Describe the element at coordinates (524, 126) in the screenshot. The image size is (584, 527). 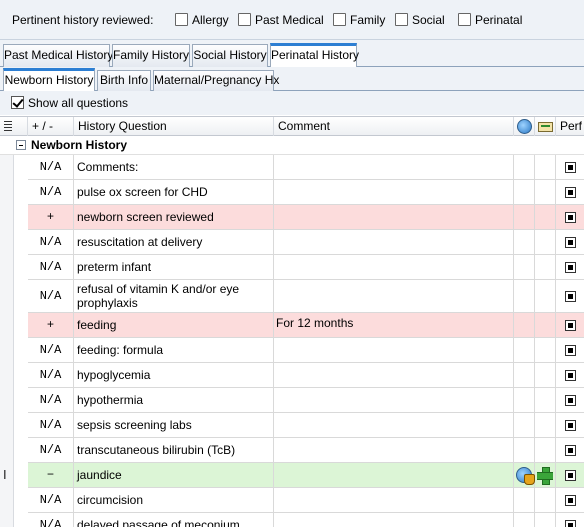
I see `header-globe-column` at that location.